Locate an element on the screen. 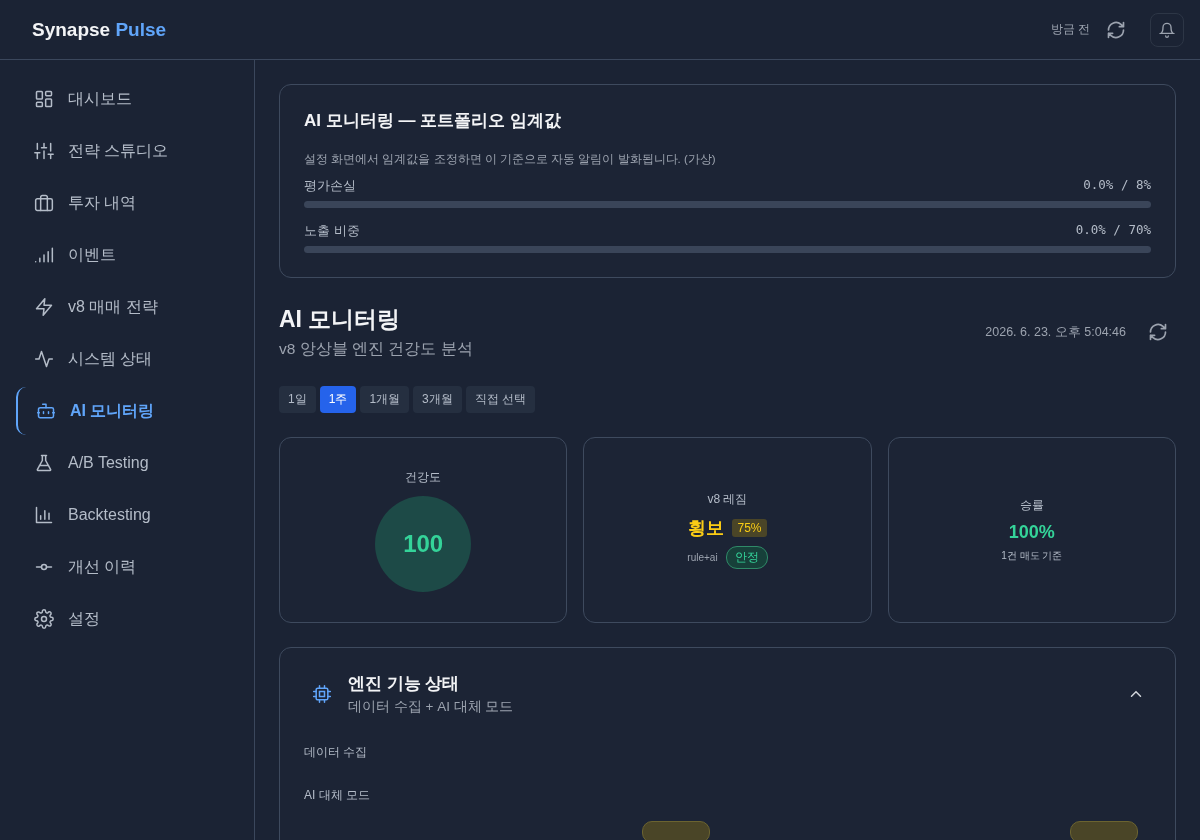  meter-label: 평가손실 is located at coordinates (330, 186).